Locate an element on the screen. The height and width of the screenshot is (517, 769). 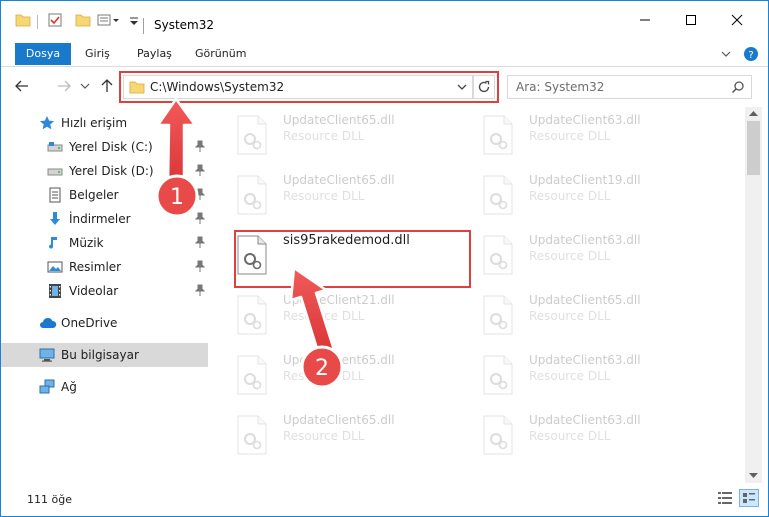
network-icon is located at coordinates (47, 387).